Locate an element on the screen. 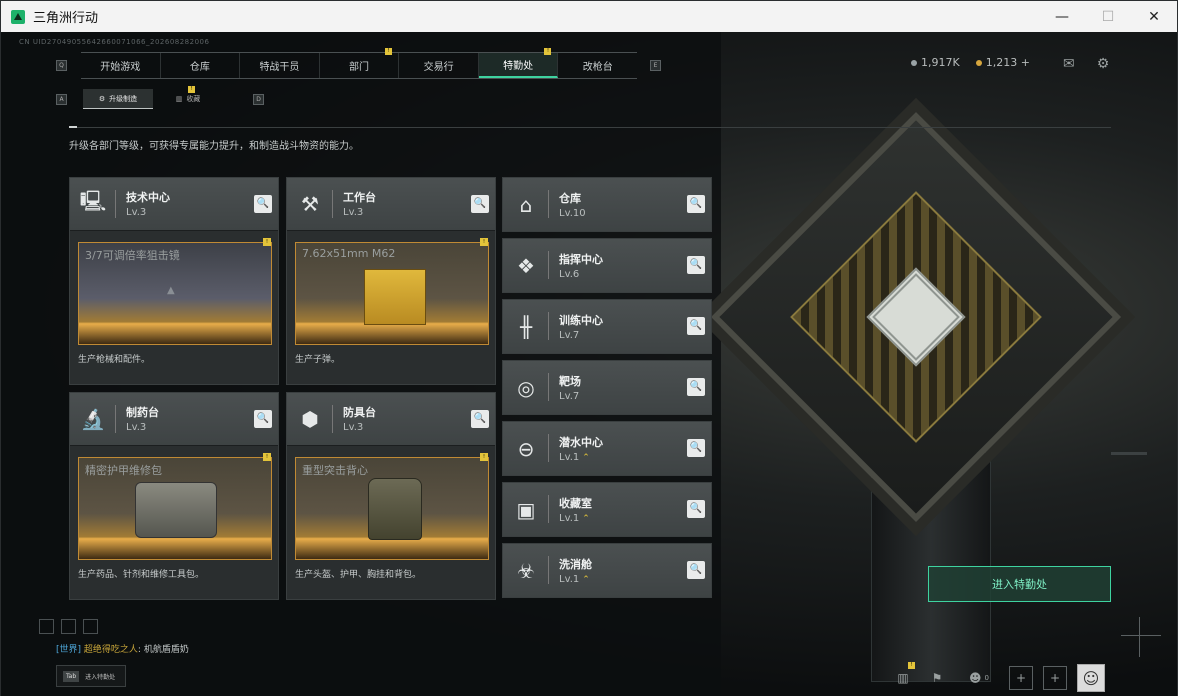  currency-coins-2: 1,213 + is located at coordinates (1002, 62).